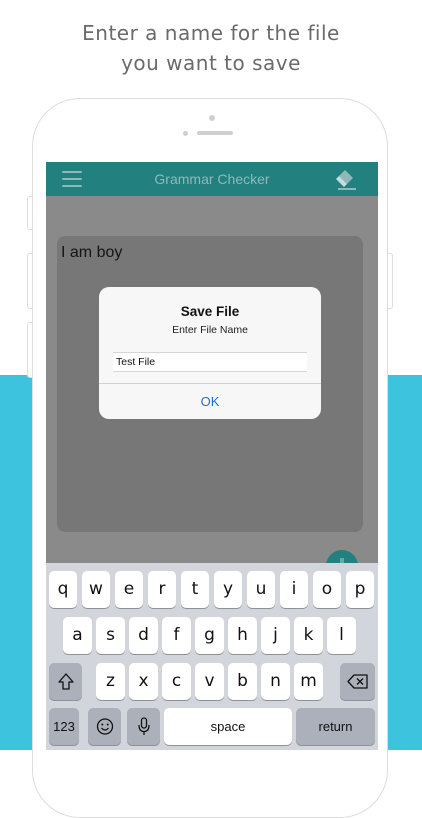 The height and width of the screenshot is (818, 422). Describe the element at coordinates (261, 589) in the screenshot. I see `key-u: u` at that location.